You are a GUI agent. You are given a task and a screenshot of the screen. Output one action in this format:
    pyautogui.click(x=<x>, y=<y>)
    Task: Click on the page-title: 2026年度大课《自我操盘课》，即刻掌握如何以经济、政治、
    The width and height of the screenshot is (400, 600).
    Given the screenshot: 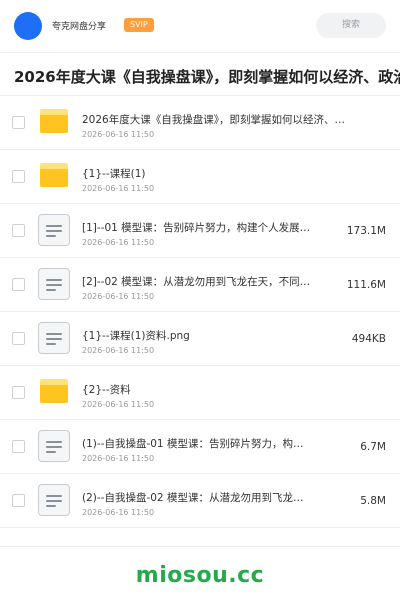 What is the action you would take?
    pyautogui.click(x=207, y=77)
    